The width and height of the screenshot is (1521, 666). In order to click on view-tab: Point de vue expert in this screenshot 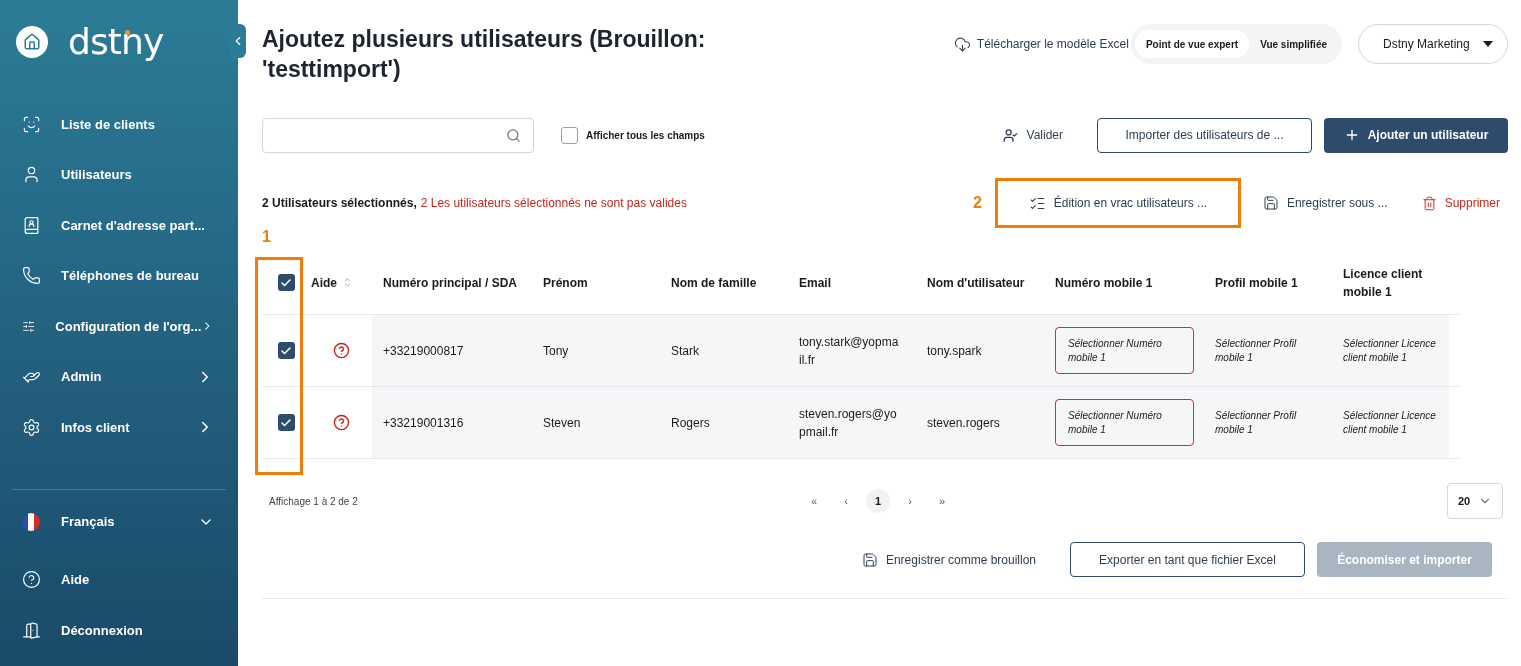, I will do `click(1192, 44)`.